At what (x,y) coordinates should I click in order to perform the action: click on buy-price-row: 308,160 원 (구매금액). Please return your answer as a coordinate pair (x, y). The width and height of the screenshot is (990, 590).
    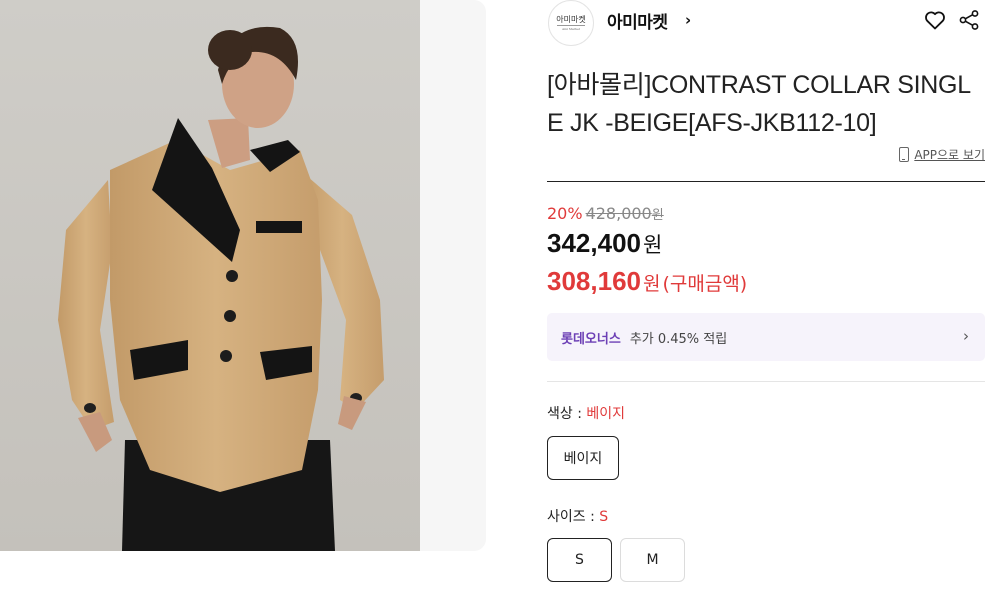
    Looking at the image, I should click on (647, 281).